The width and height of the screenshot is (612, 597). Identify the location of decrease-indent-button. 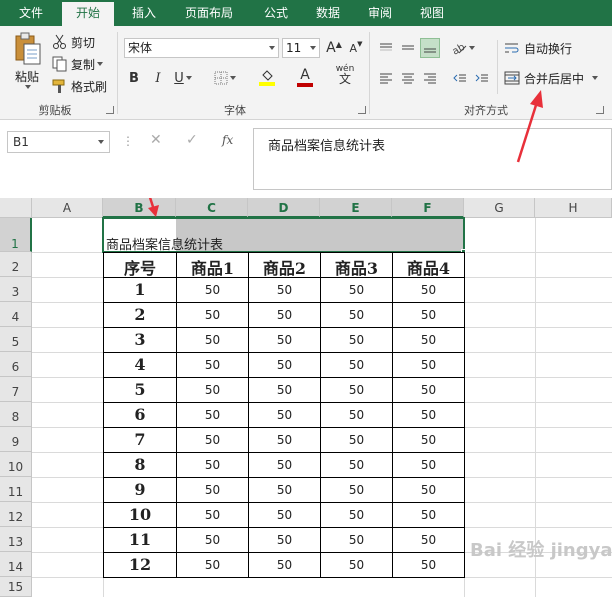
(460, 78).